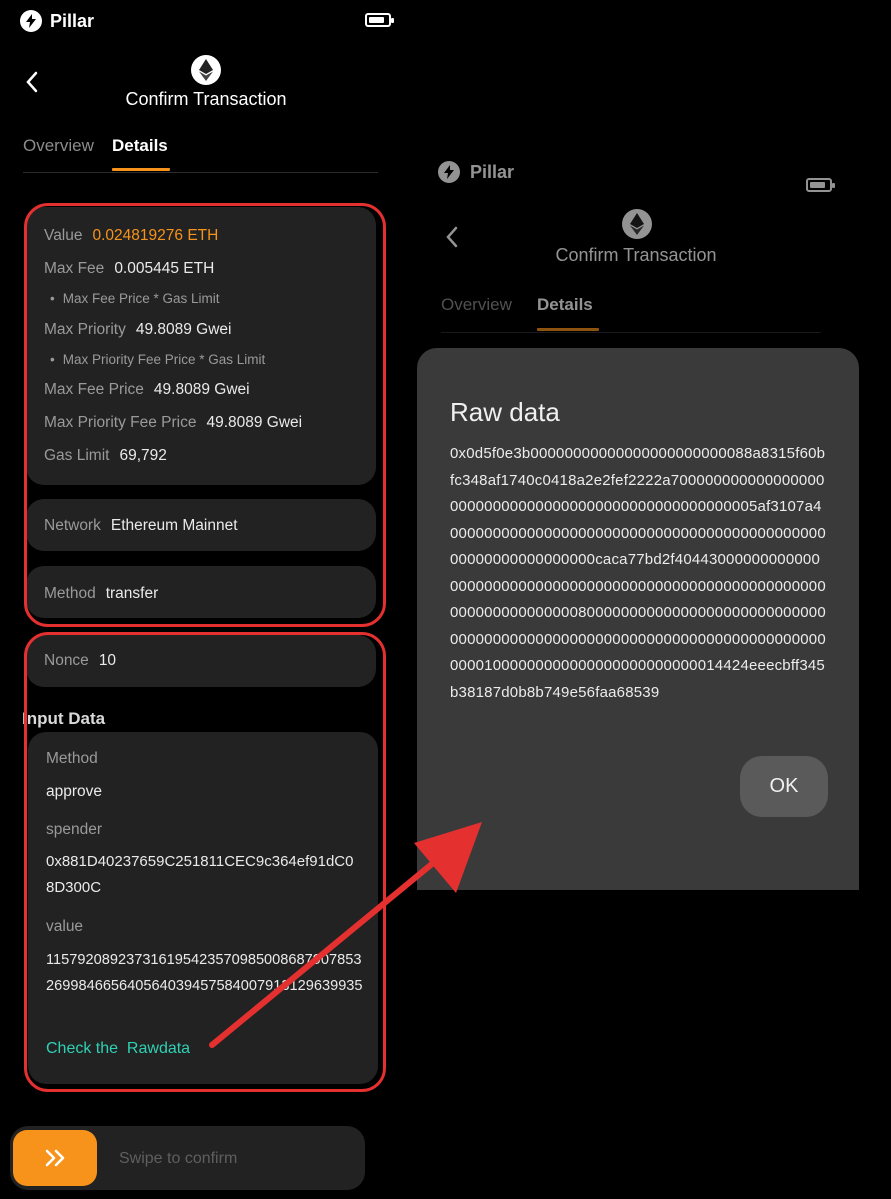 Image resolution: width=891 pixels, height=1199 pixels. What do you see at coordinates (345, 935) in the screenshot?
I see `annotation-arrow` at bounding box center [345, 935].